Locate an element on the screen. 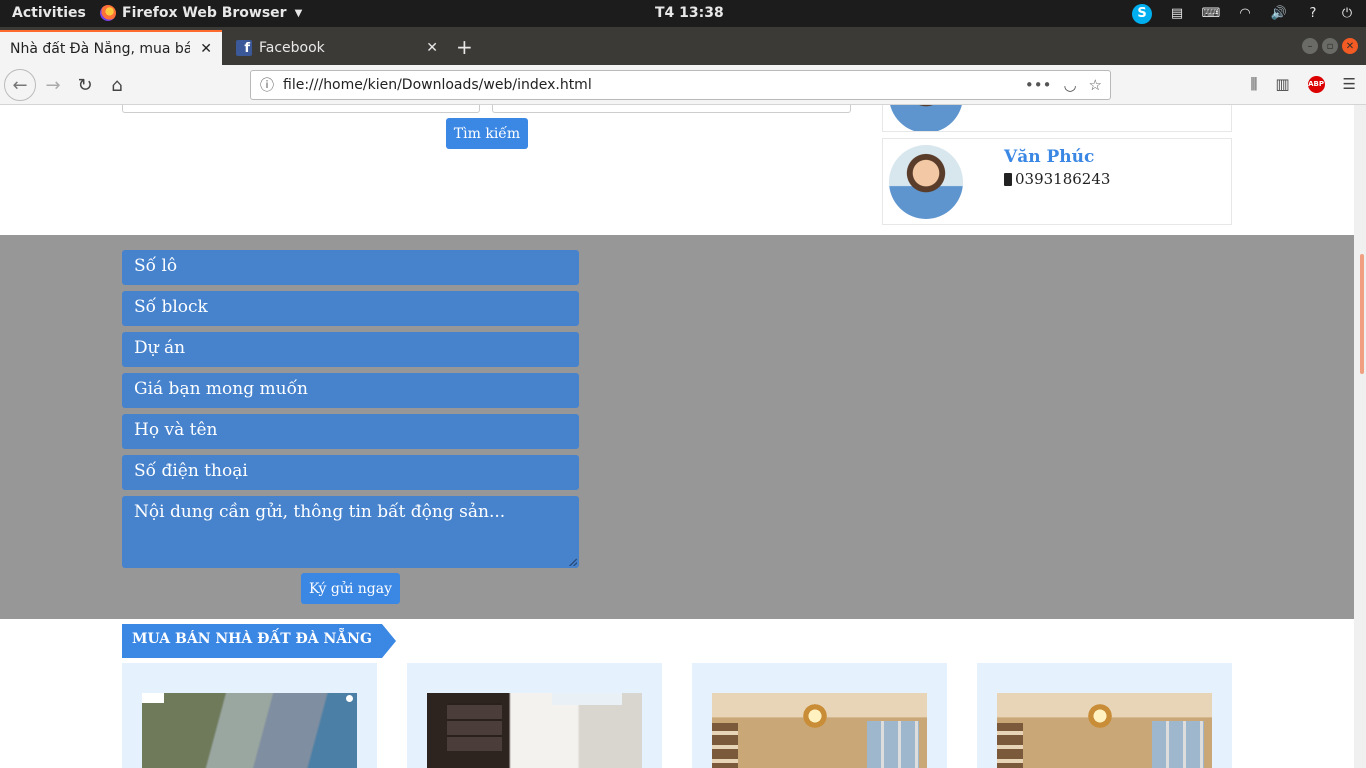 The height and width of the screenshot is (768, 1366). section-heading: MUA BÁN NHÀ ĐẤT ĐÀ NẴNG is located at coordinates (259, 641).